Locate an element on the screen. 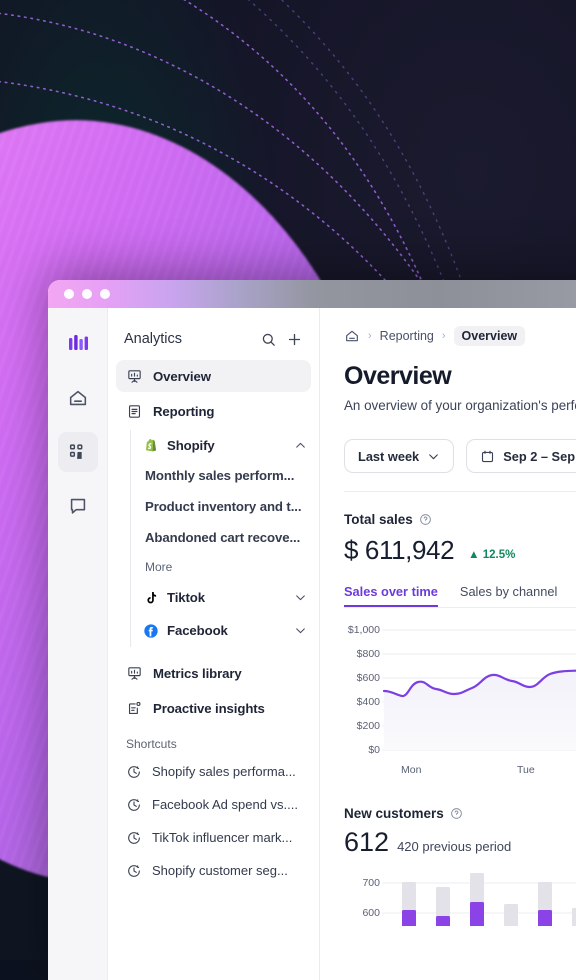 The image size is (576, 980). new-customers-previous: 420 previous period is located at coordinates (454, 846).